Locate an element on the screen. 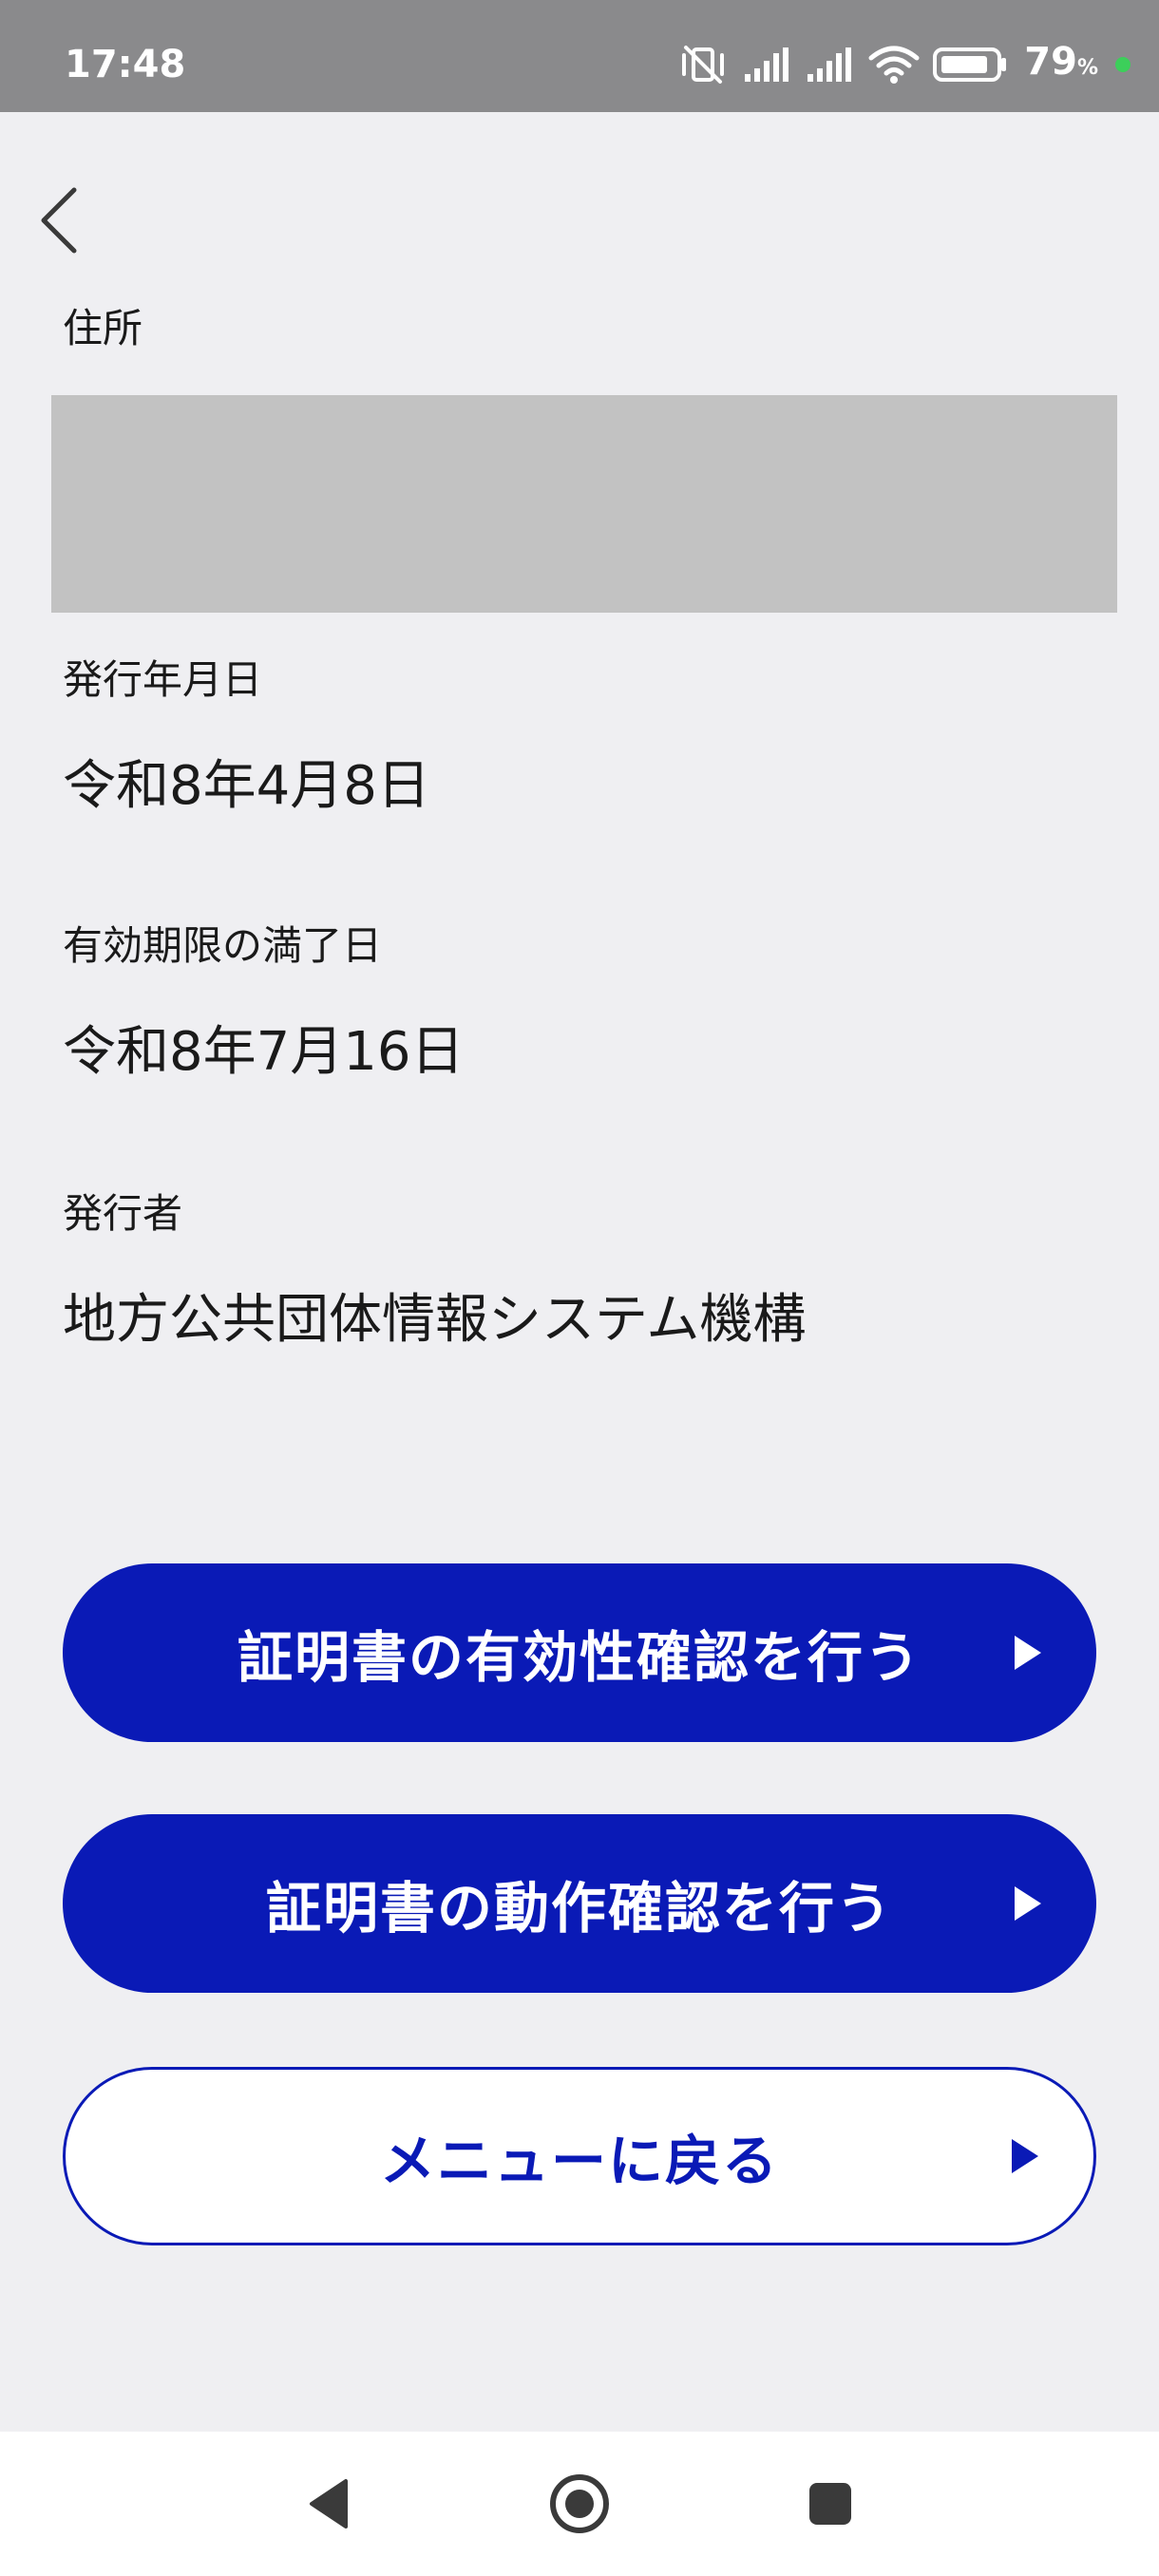 This screenshot has width=1159, height=2576. back-button is located at coordinates (60, 220).